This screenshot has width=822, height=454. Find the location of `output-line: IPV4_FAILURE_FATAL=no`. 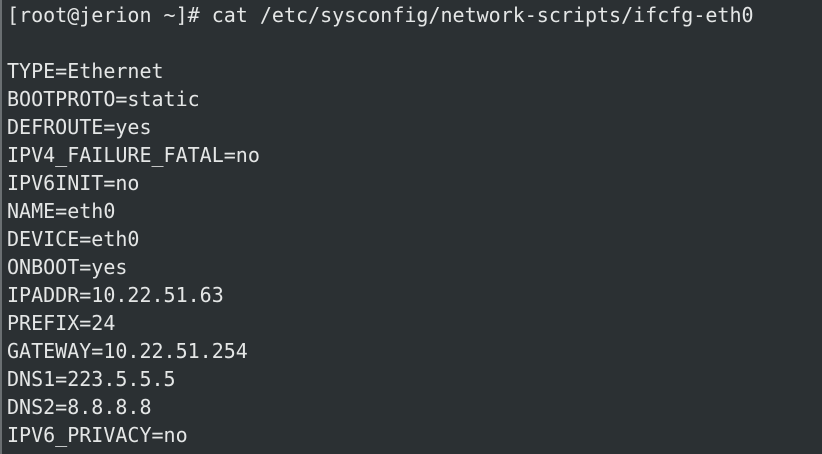

output-line: IPV4_FAILURE_FATAL=no is located at coordinates (133, 155).